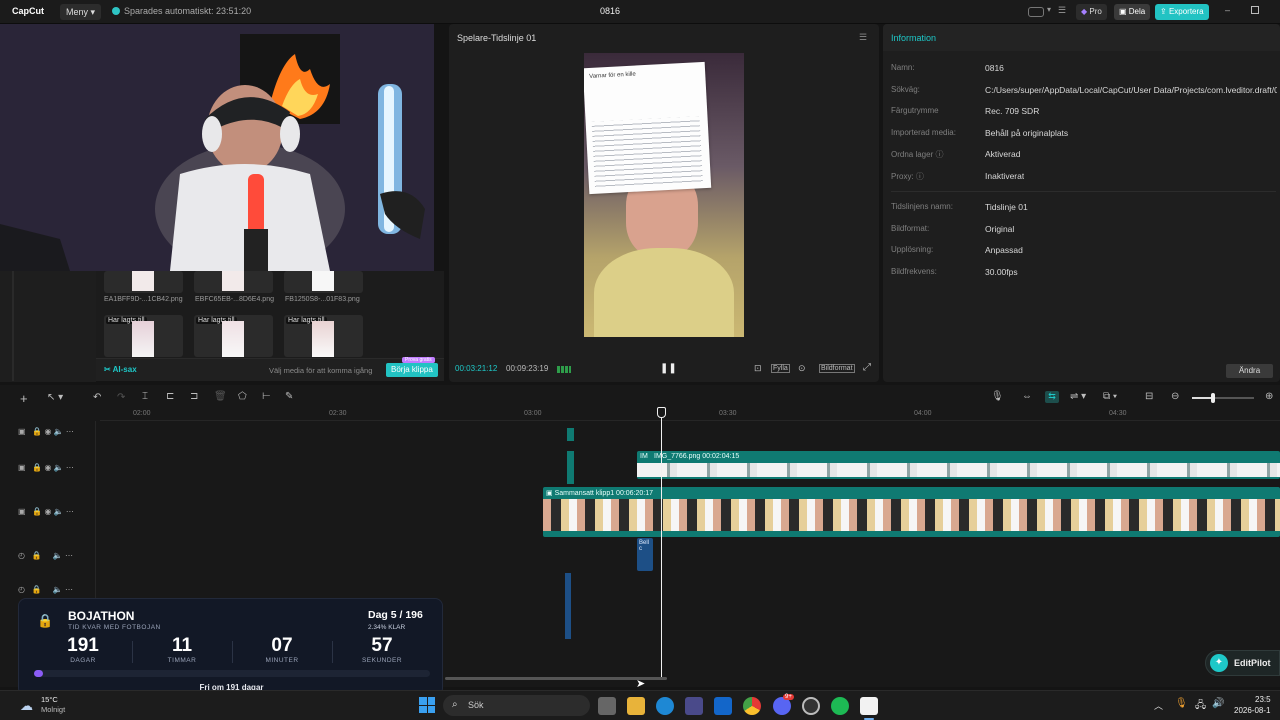 This screenshot has height=720, width=1280. I want to click on search-box: ⌕ Sök, so click(516, 705).